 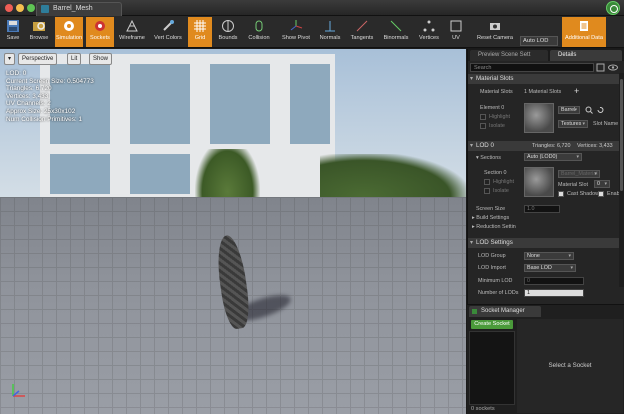 What do you see at coordinates (554, 281) in the screenshot?
I see `min-lod-input: 0` at bounding box center [554, 281].